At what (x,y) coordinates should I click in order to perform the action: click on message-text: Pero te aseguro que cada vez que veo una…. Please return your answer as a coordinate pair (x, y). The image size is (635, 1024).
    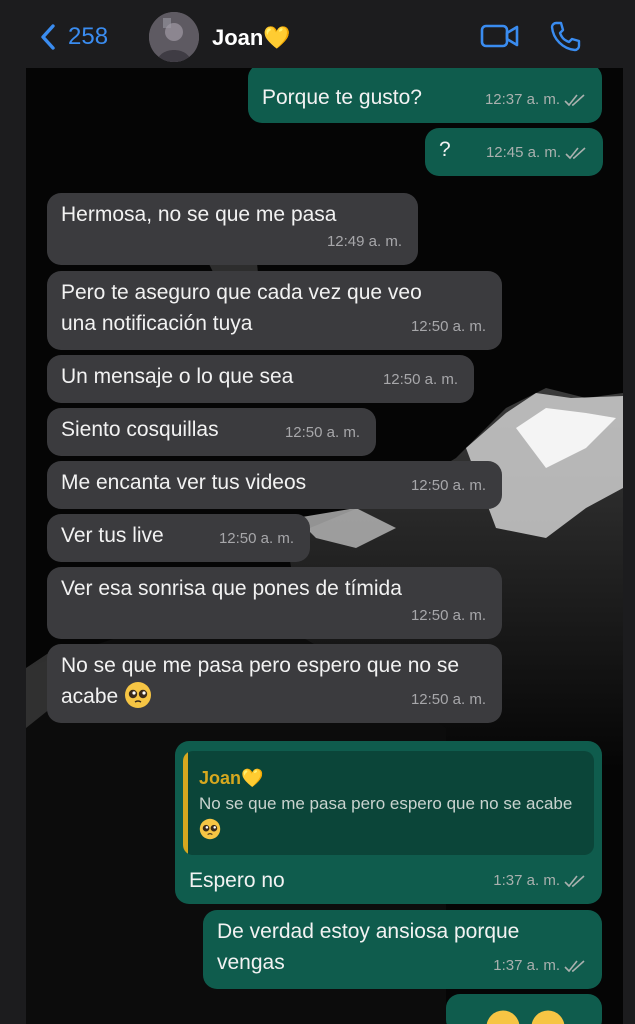
    Looking at the image, I should click on (241, 308).